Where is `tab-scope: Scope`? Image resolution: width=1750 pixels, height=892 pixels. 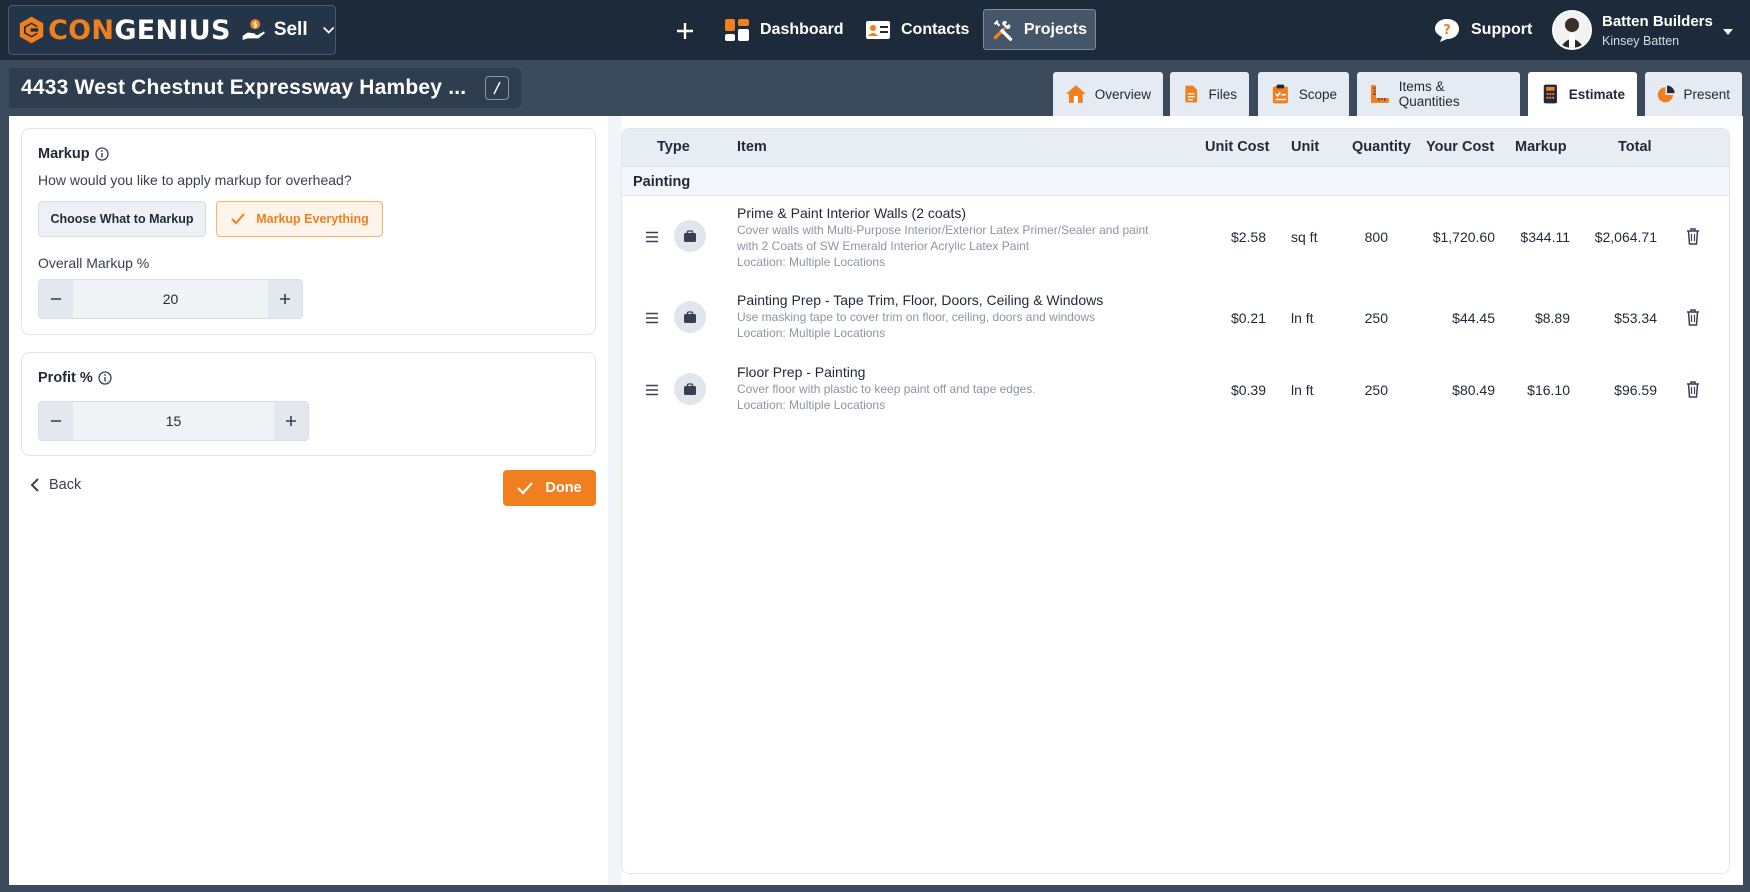
tab-scope: Scope is located at coordinates (1303, 94).